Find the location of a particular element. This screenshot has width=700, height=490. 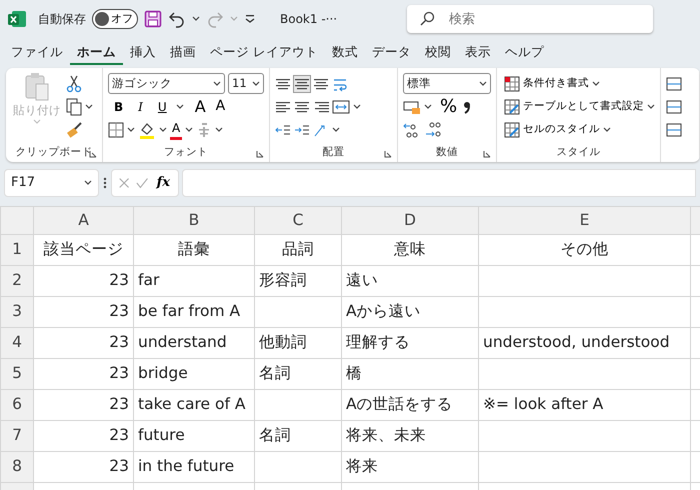

percent-button: % is located at coordinates (449, 107).